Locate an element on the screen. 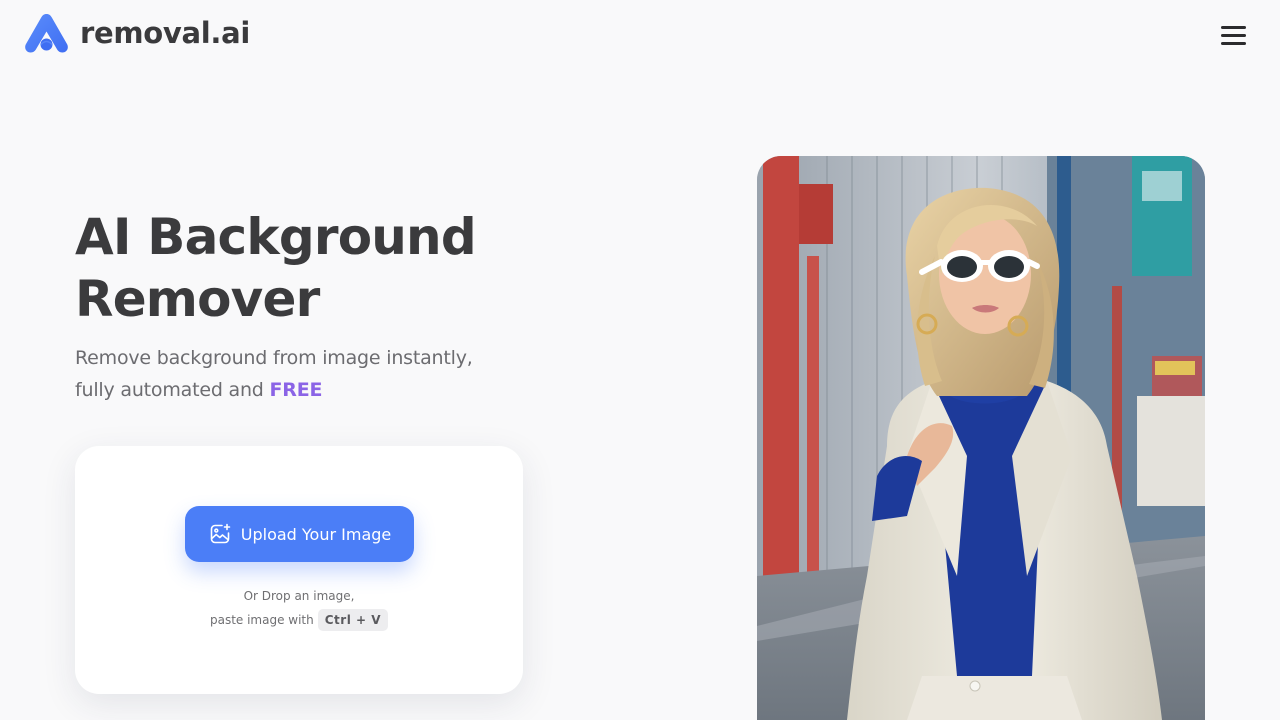 The width and height of the screenshot is (1280, 720). title-line-1: AI Background is located at coordinates (276, 237).